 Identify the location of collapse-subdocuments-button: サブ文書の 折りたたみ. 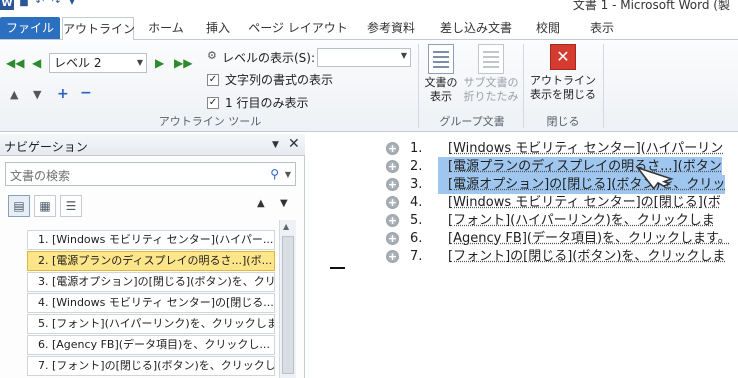
(491, 74).